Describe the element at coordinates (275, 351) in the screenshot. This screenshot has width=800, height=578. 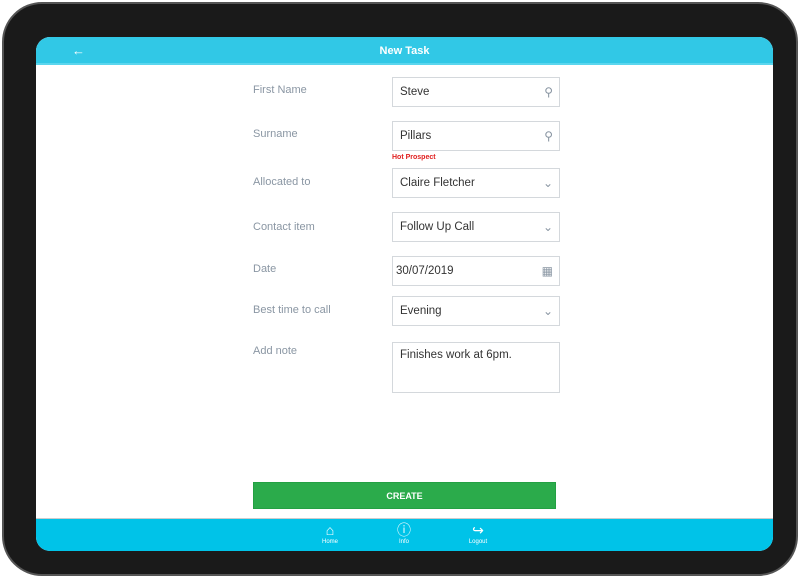
I see `note-label: Add note` at that location.